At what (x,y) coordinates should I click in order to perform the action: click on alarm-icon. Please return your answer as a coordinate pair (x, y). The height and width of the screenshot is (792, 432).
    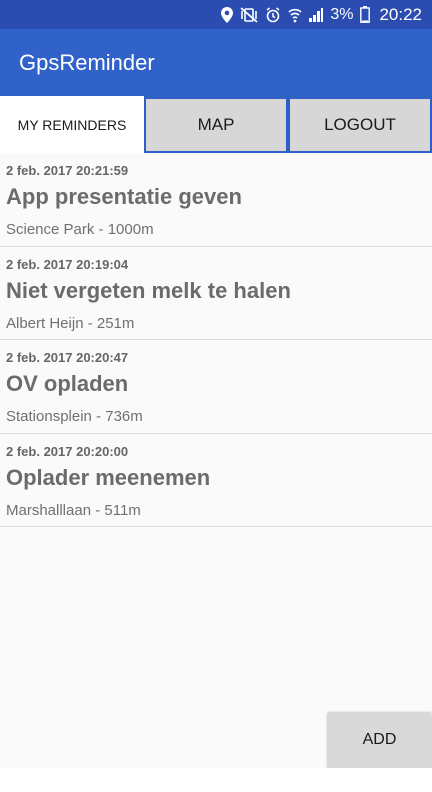
    Looking at the image, I should click on (273, 14).